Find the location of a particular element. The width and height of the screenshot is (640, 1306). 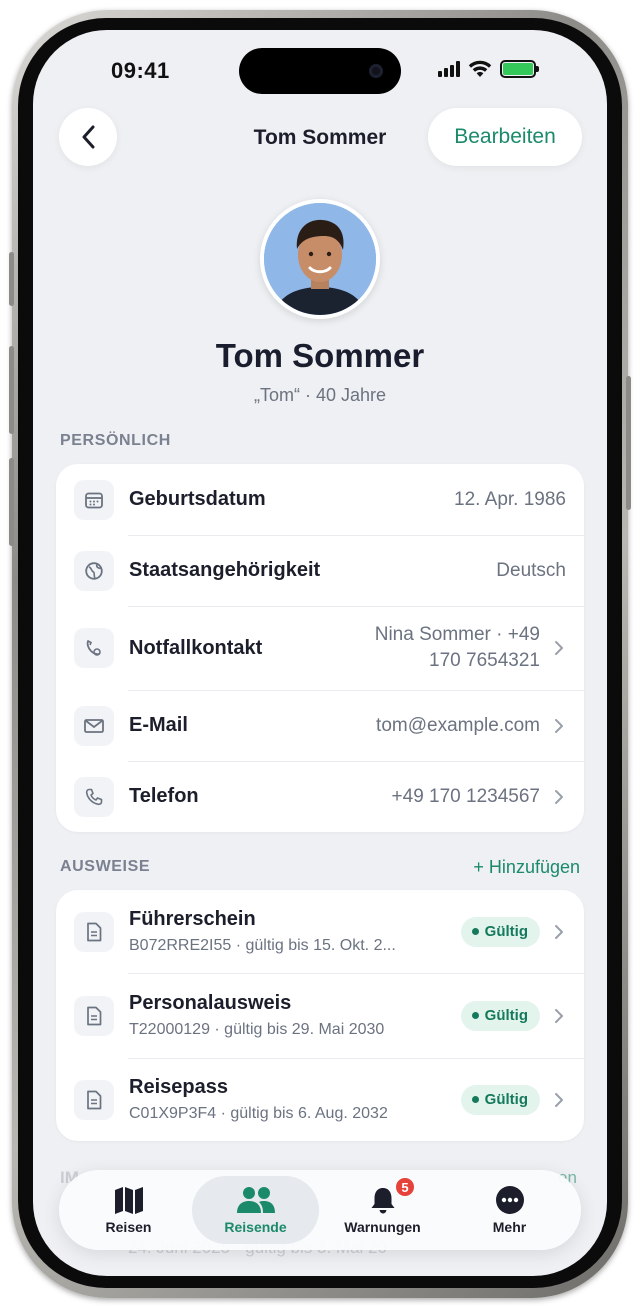

row-label: Telefon is located at coordinates (164, 796).